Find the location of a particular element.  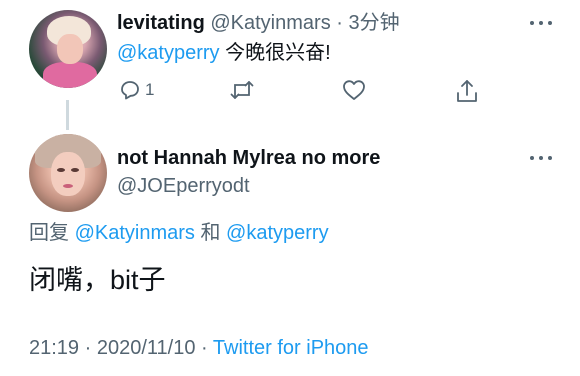

display-name: not Hannah Mylrea no more is located at coordinates (248, 158).